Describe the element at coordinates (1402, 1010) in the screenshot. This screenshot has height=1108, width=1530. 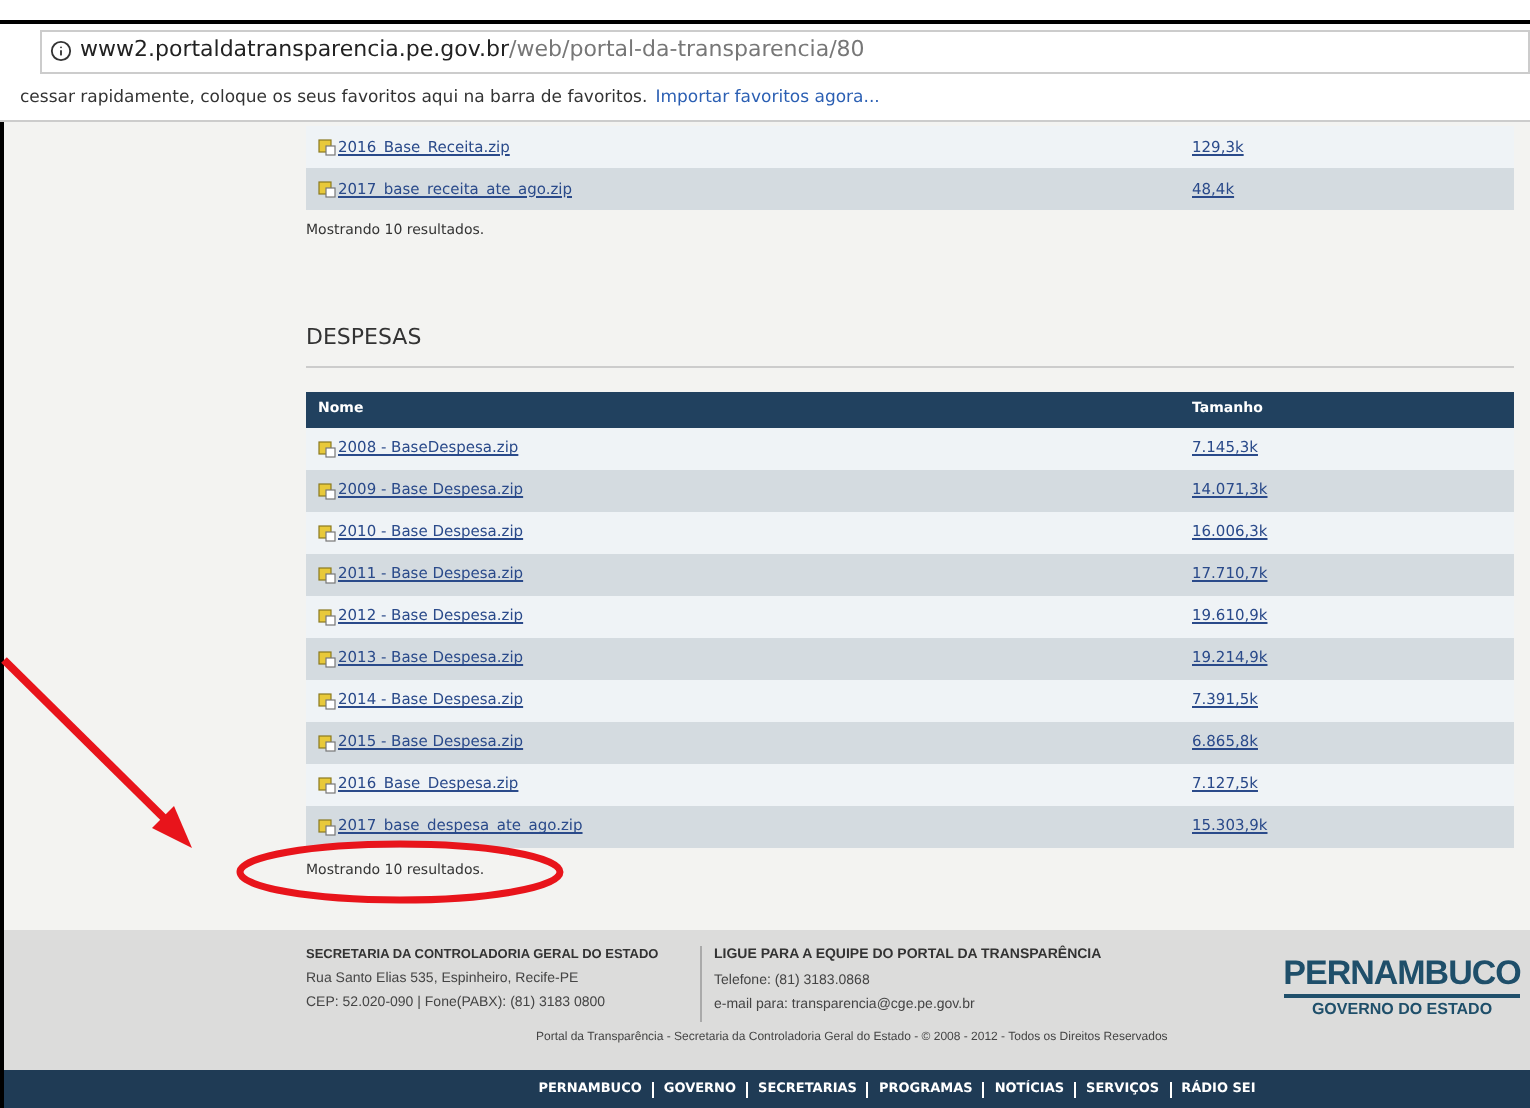
I see `logo-subtitle: GOVERNO DO ESTADO` at that location.